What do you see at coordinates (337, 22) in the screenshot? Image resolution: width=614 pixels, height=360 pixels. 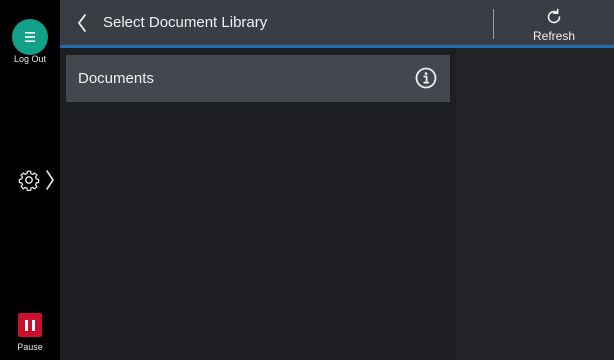 I see `header-bar: Select Document Library Refresh` at bounding box center [337, 22].